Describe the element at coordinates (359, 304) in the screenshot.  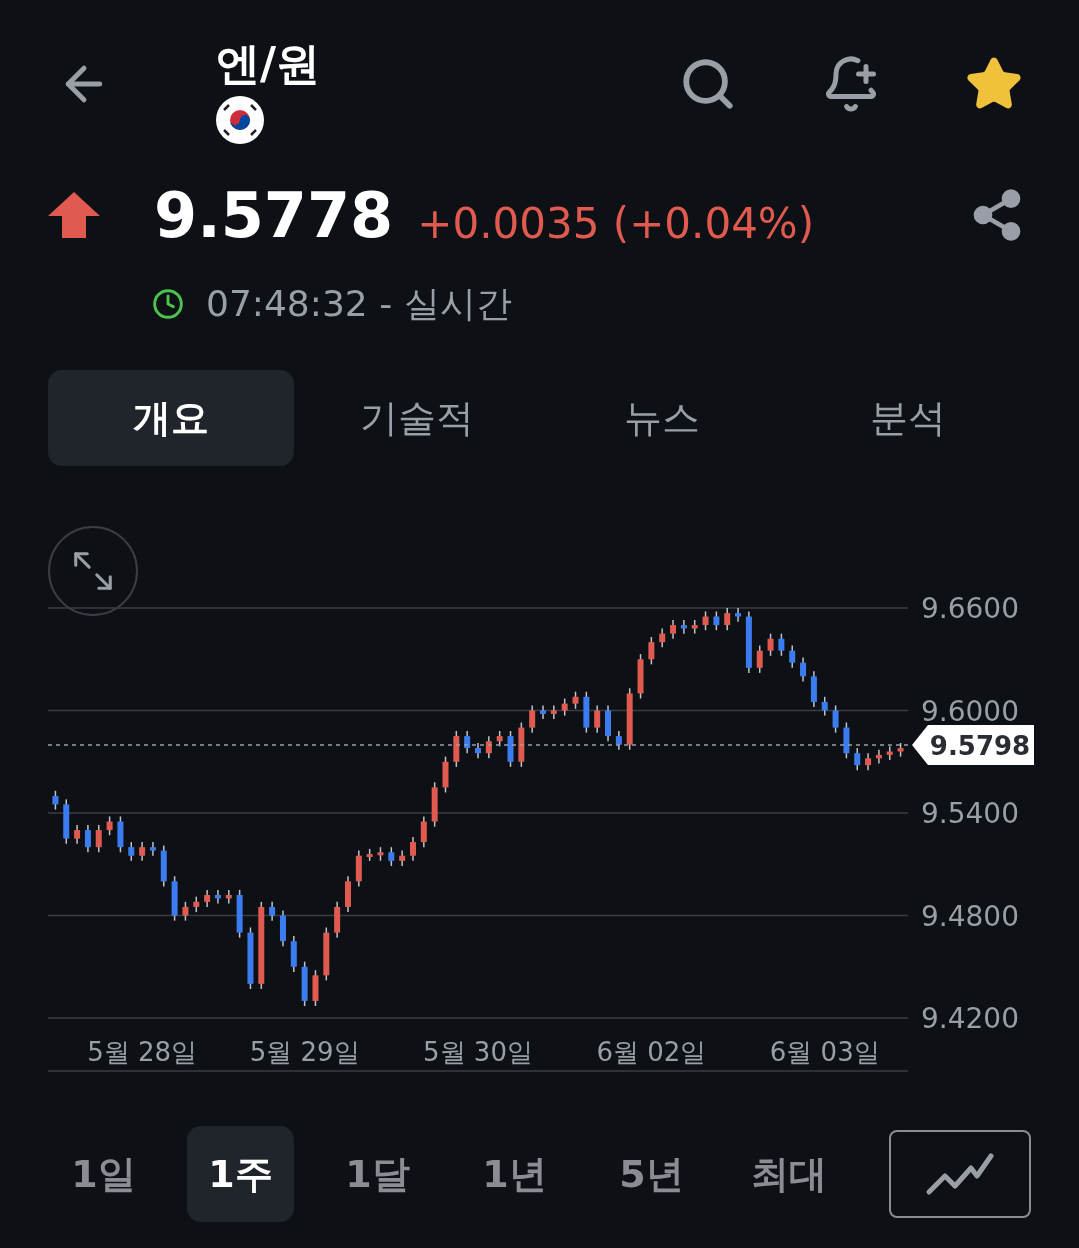
I see `update-time: 07:48:32 - 실시간` at that location.